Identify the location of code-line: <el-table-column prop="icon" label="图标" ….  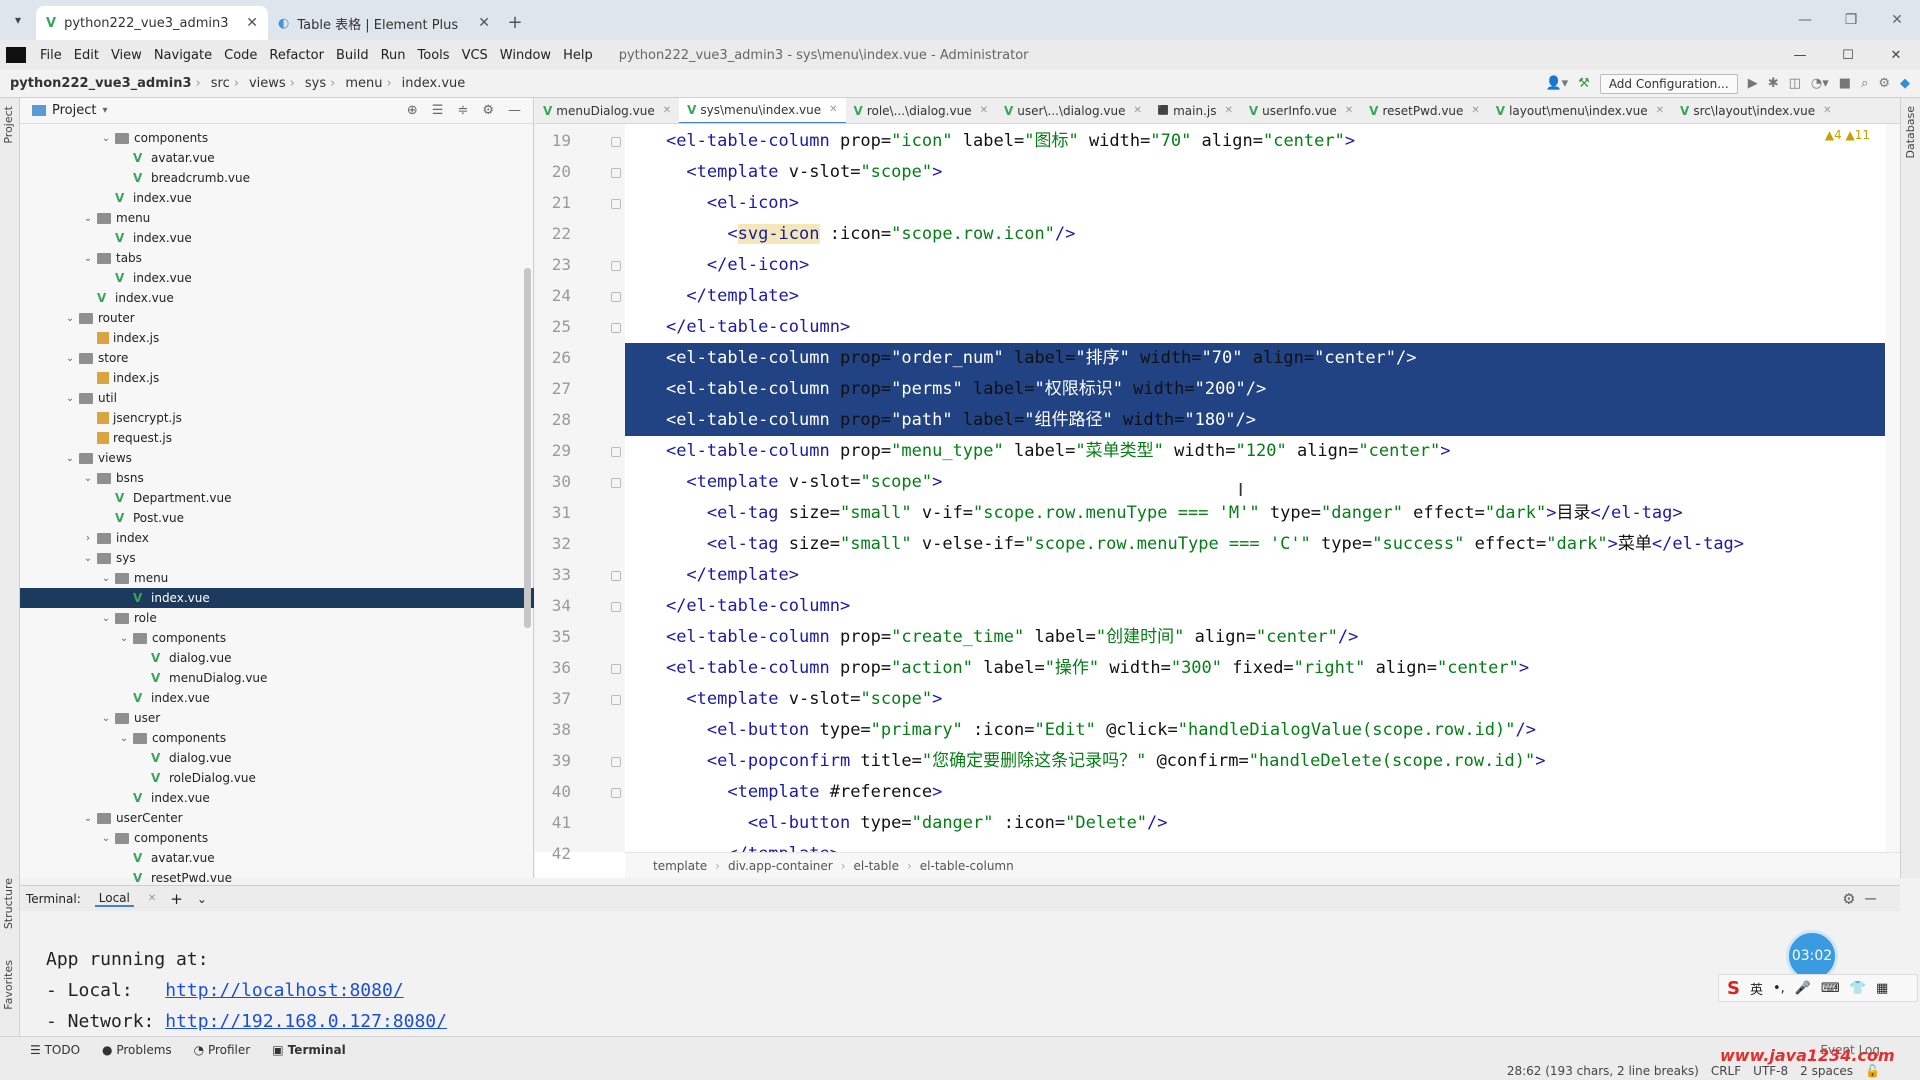
(1255, 141).